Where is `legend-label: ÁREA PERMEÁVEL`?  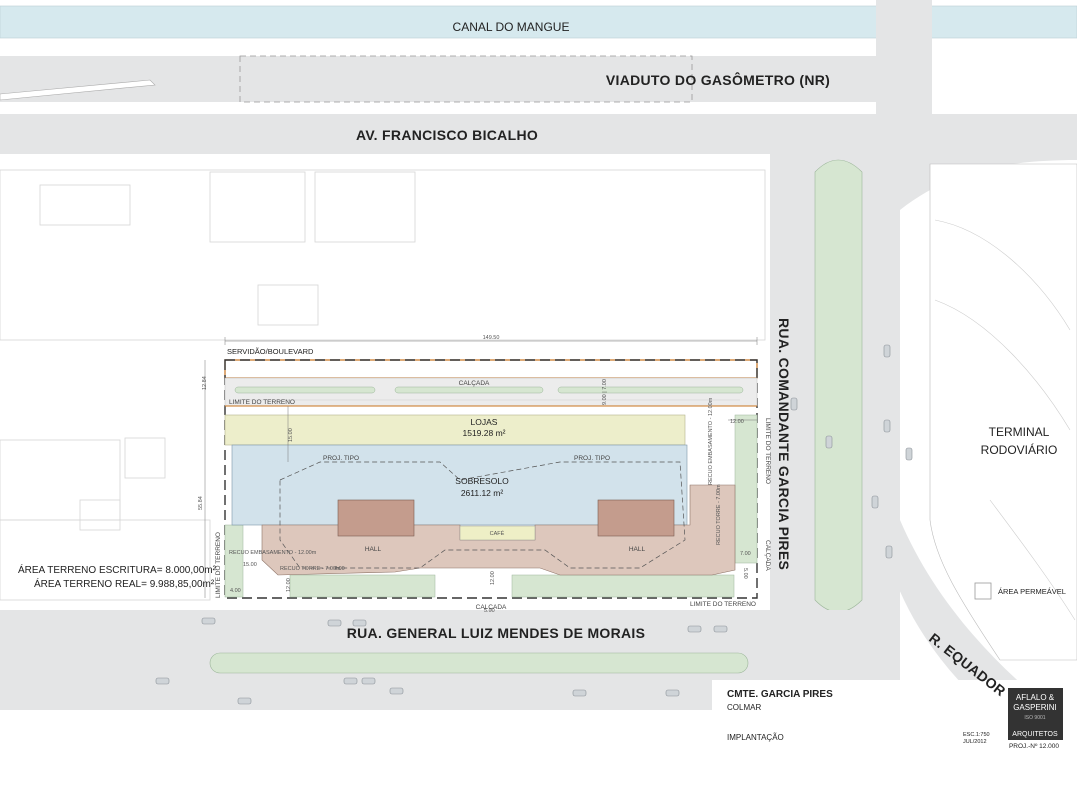 legend-label: ÁREA PERMEÁVEL is located at coordinates (1032, 591).